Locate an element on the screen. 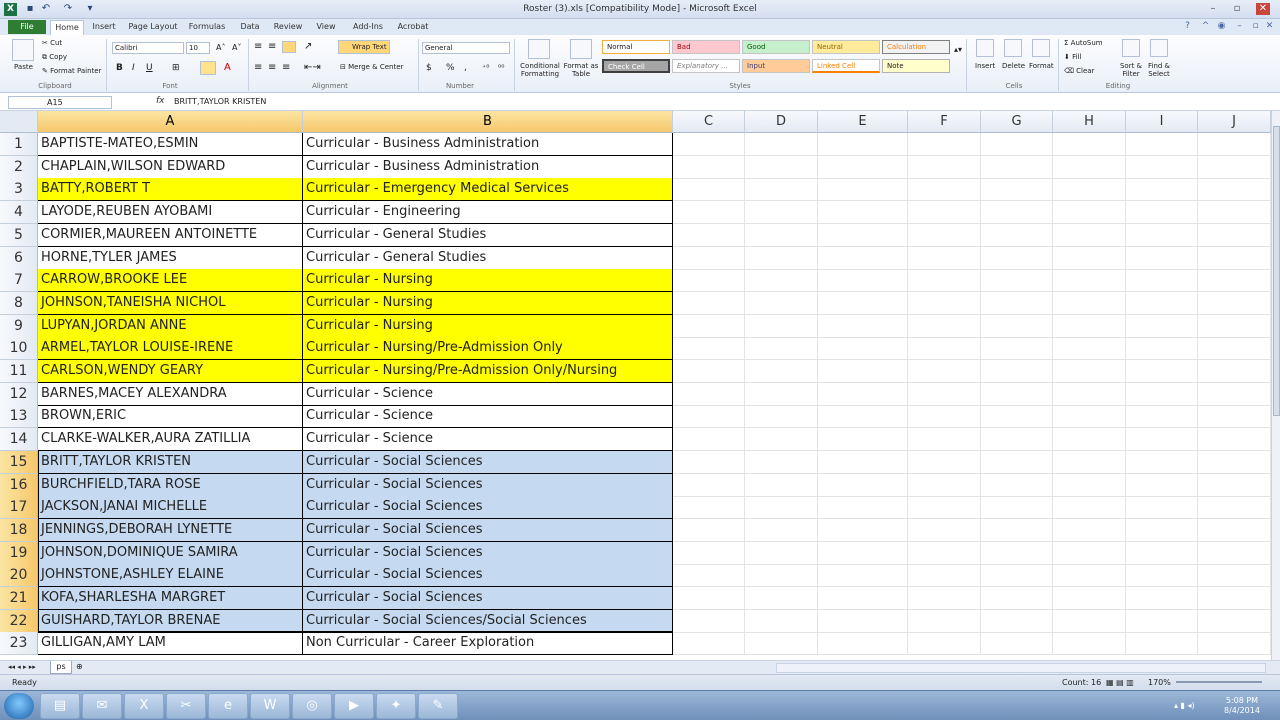  excel-icon: X is located at coordinates (144, 706).